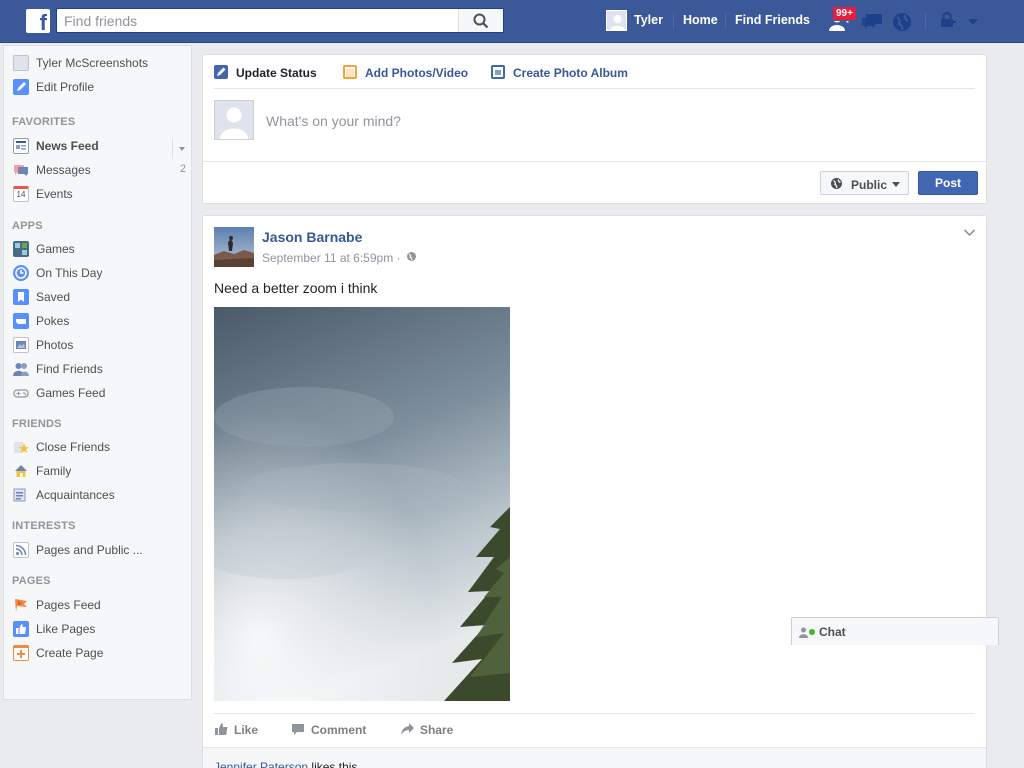 Image resolution: width=1024 pixels, height=768 pixels. What do you see at coordinates (512, 21) in the screenshot?
I see `top-navigation-bar: f Tyler Home Find Friends 99+` at bounding box center [512, 21].